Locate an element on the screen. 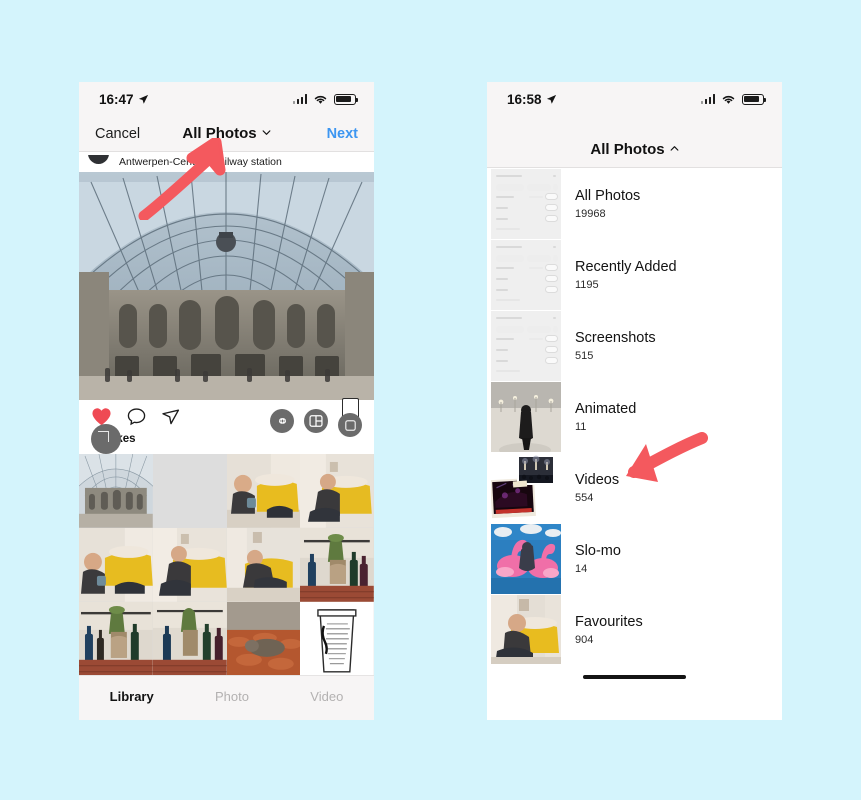  avatar is located at coordinates (98, 162).